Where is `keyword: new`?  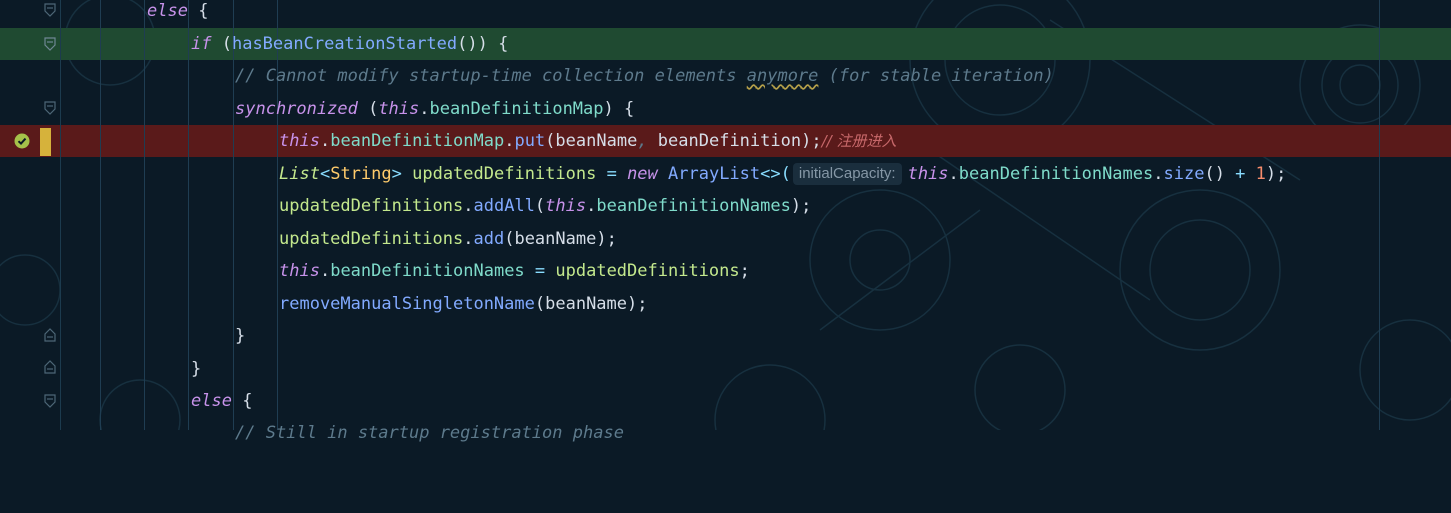
keyword: new is located at coordinates (642, 174).